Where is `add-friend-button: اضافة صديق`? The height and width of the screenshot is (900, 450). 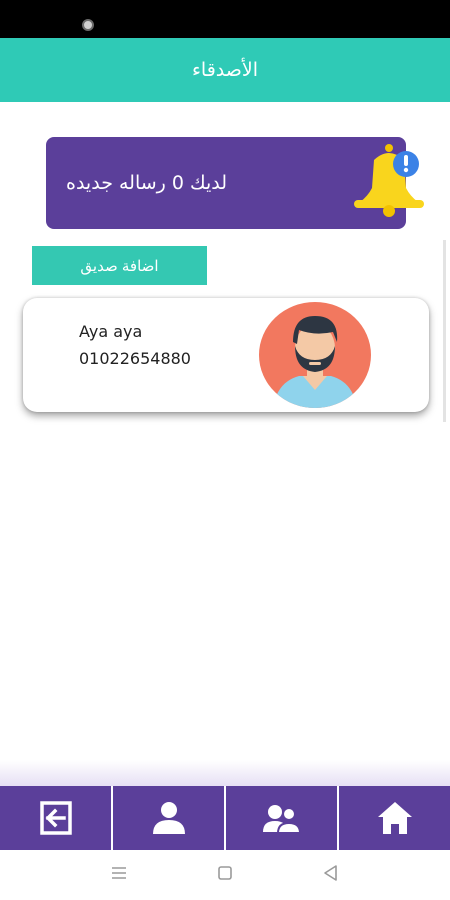
add-friend-button: اضافة صديق is located at coordinates (119, 265).